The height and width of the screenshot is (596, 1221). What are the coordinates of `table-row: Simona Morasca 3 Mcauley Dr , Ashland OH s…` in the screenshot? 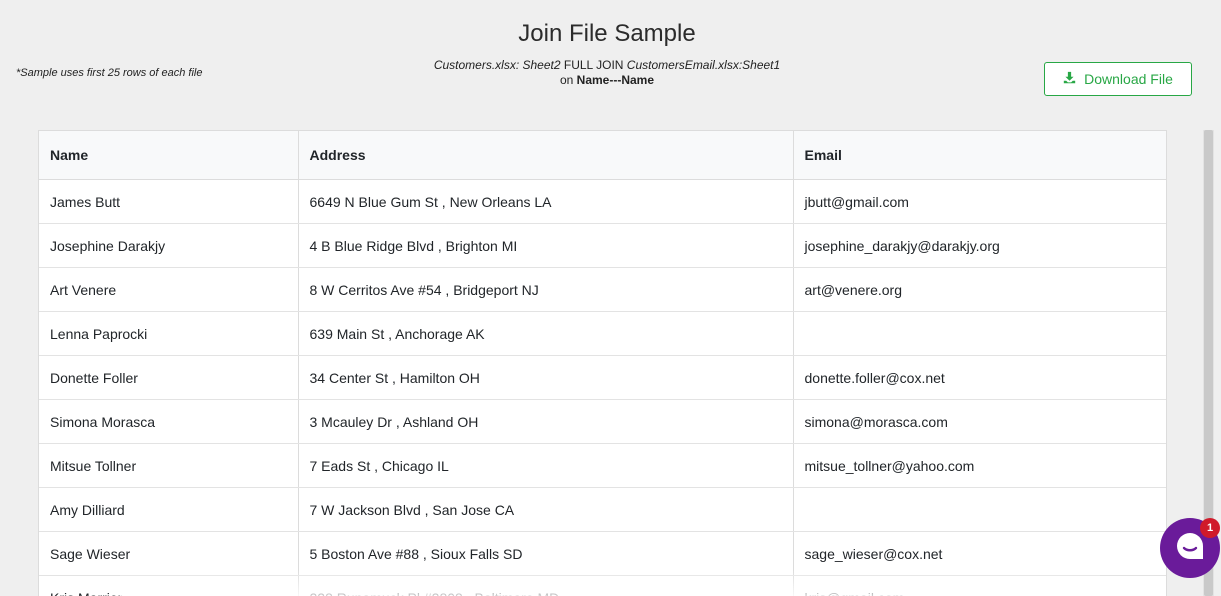 It's located at (602, 421).